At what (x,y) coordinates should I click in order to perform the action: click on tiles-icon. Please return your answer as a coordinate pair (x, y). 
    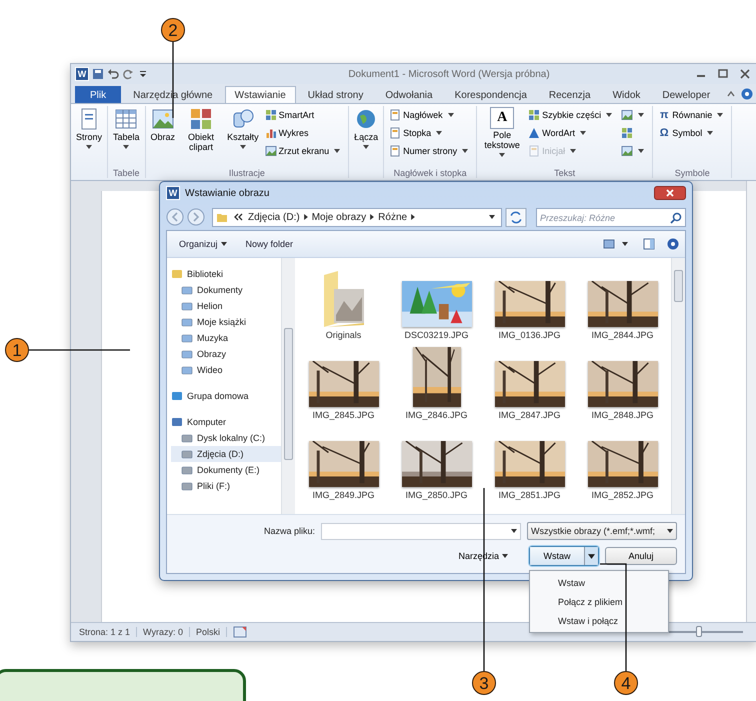
    Looking at the image, I should click on (270, 115).